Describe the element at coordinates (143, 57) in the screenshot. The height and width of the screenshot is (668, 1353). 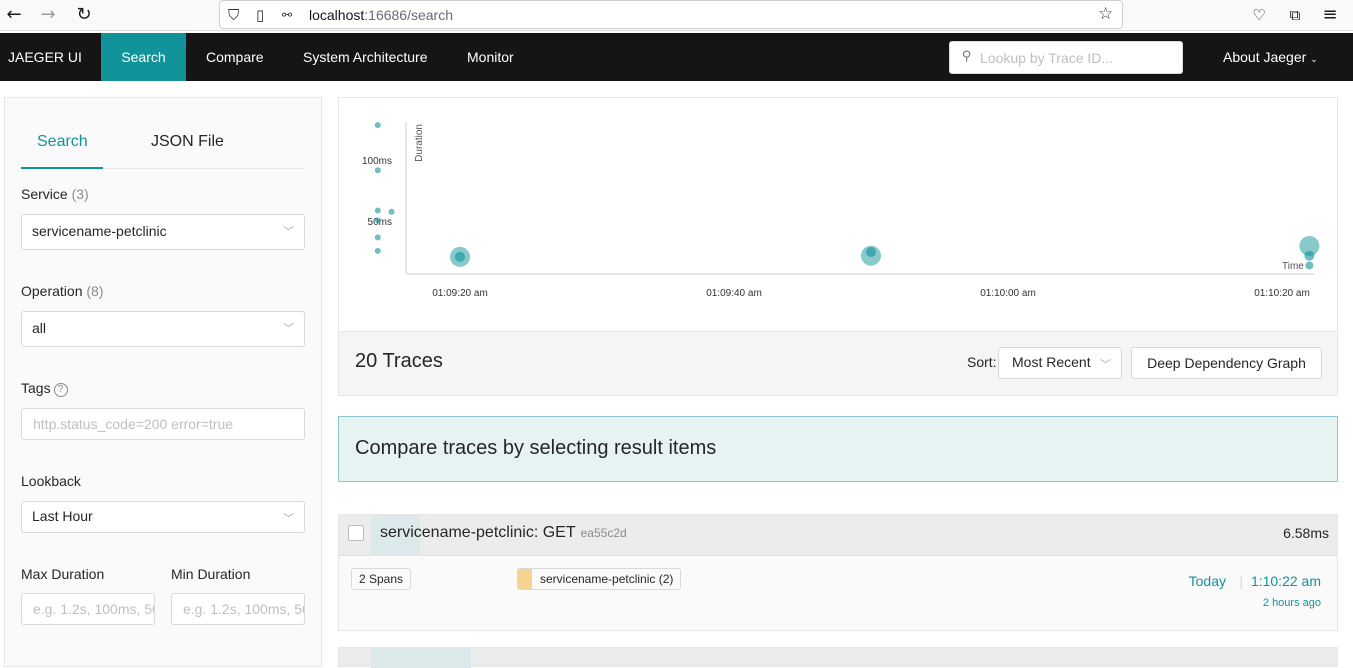
I see `nav-search: Search` at that location.